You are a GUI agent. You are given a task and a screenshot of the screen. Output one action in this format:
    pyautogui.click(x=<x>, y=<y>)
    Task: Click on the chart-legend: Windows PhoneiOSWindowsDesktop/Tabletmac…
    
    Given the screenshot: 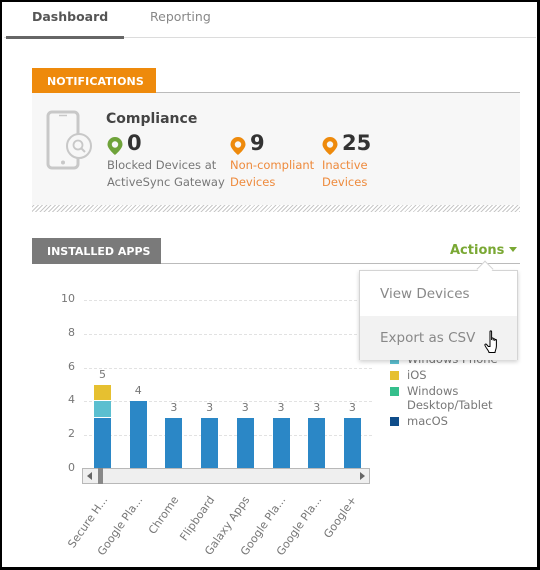 What is the action you would take?
    pyautogui.click(x=444, y=391)
    